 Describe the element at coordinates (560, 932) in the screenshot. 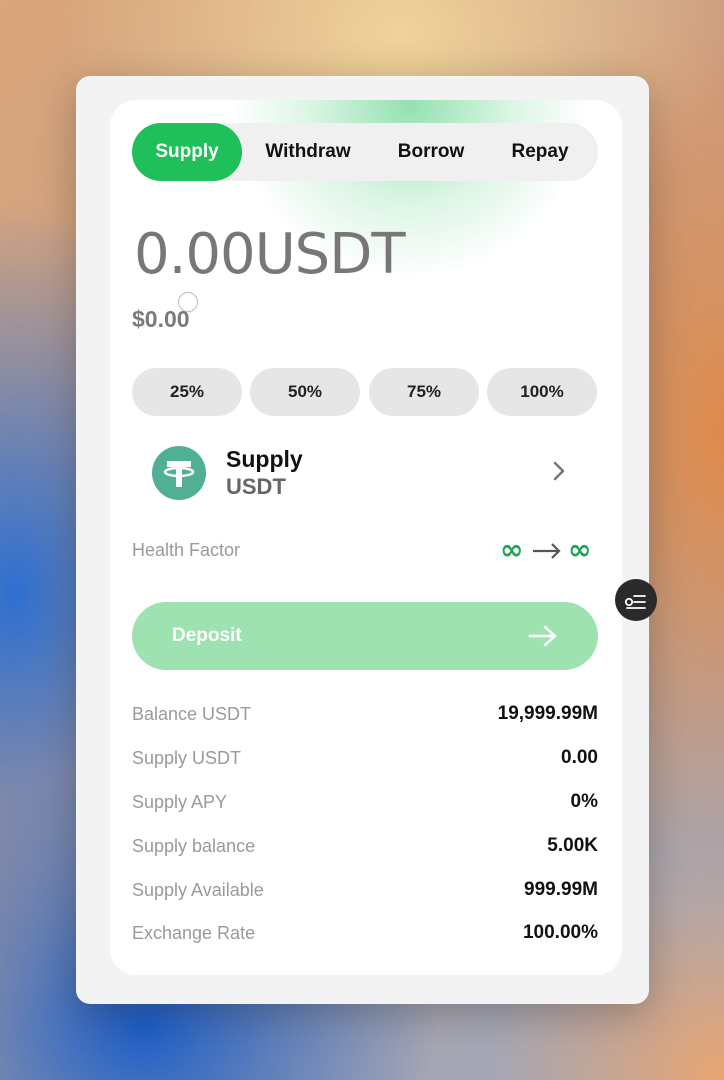

I see `info-value: 100.00%` at that location.